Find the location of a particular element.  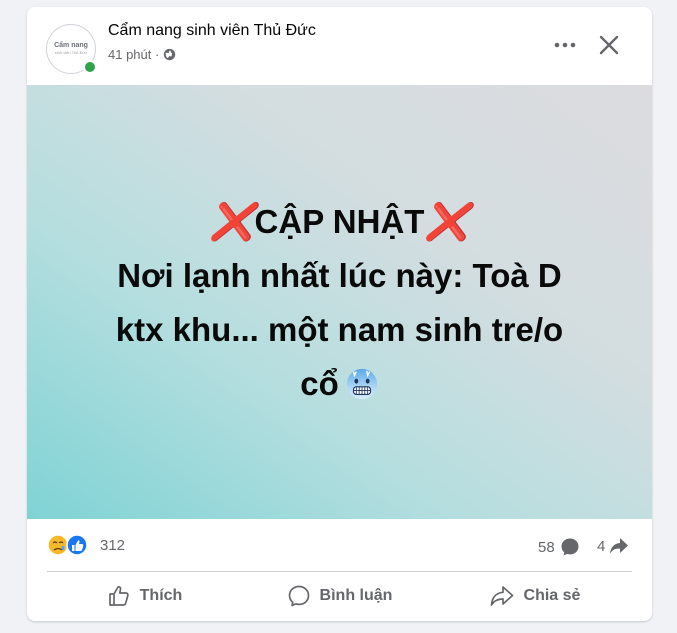

close-button is located at coordinates (609, 45).